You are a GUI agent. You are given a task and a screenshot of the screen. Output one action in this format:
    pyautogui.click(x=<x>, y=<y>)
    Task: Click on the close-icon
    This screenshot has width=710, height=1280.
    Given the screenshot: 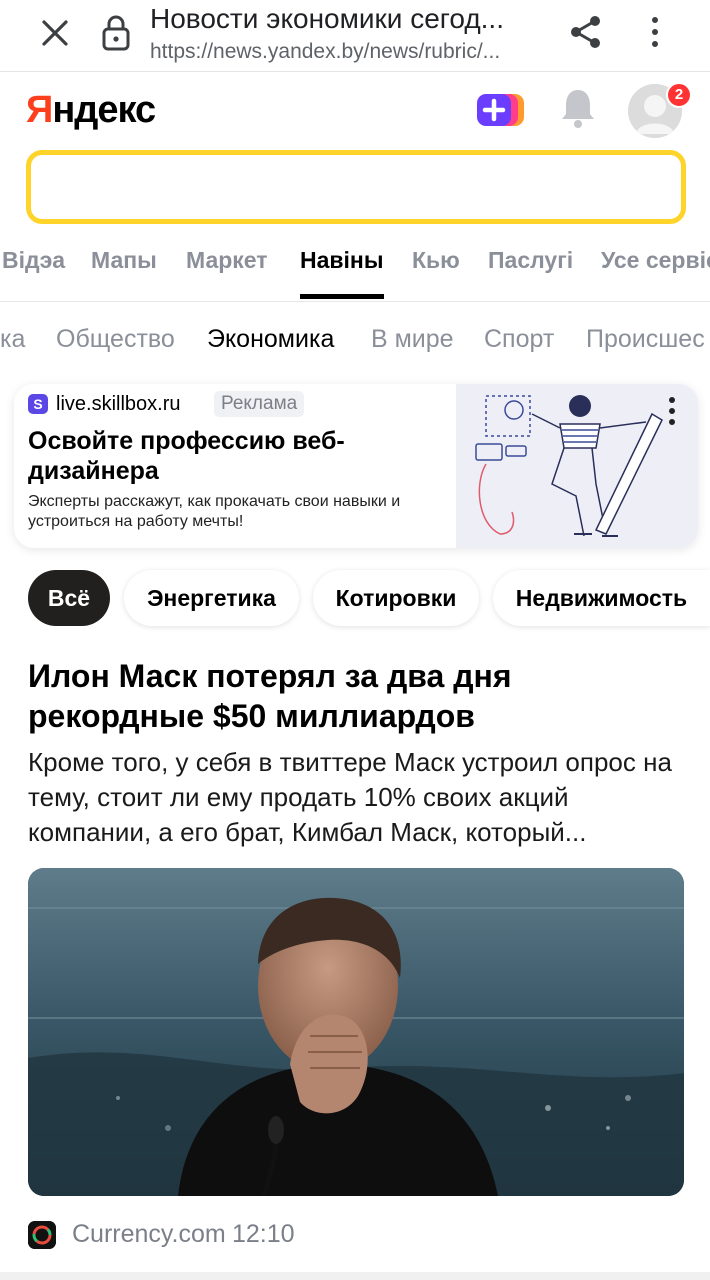 What is the action you would take?
    pyautogui.click(x=56, y=34)
    